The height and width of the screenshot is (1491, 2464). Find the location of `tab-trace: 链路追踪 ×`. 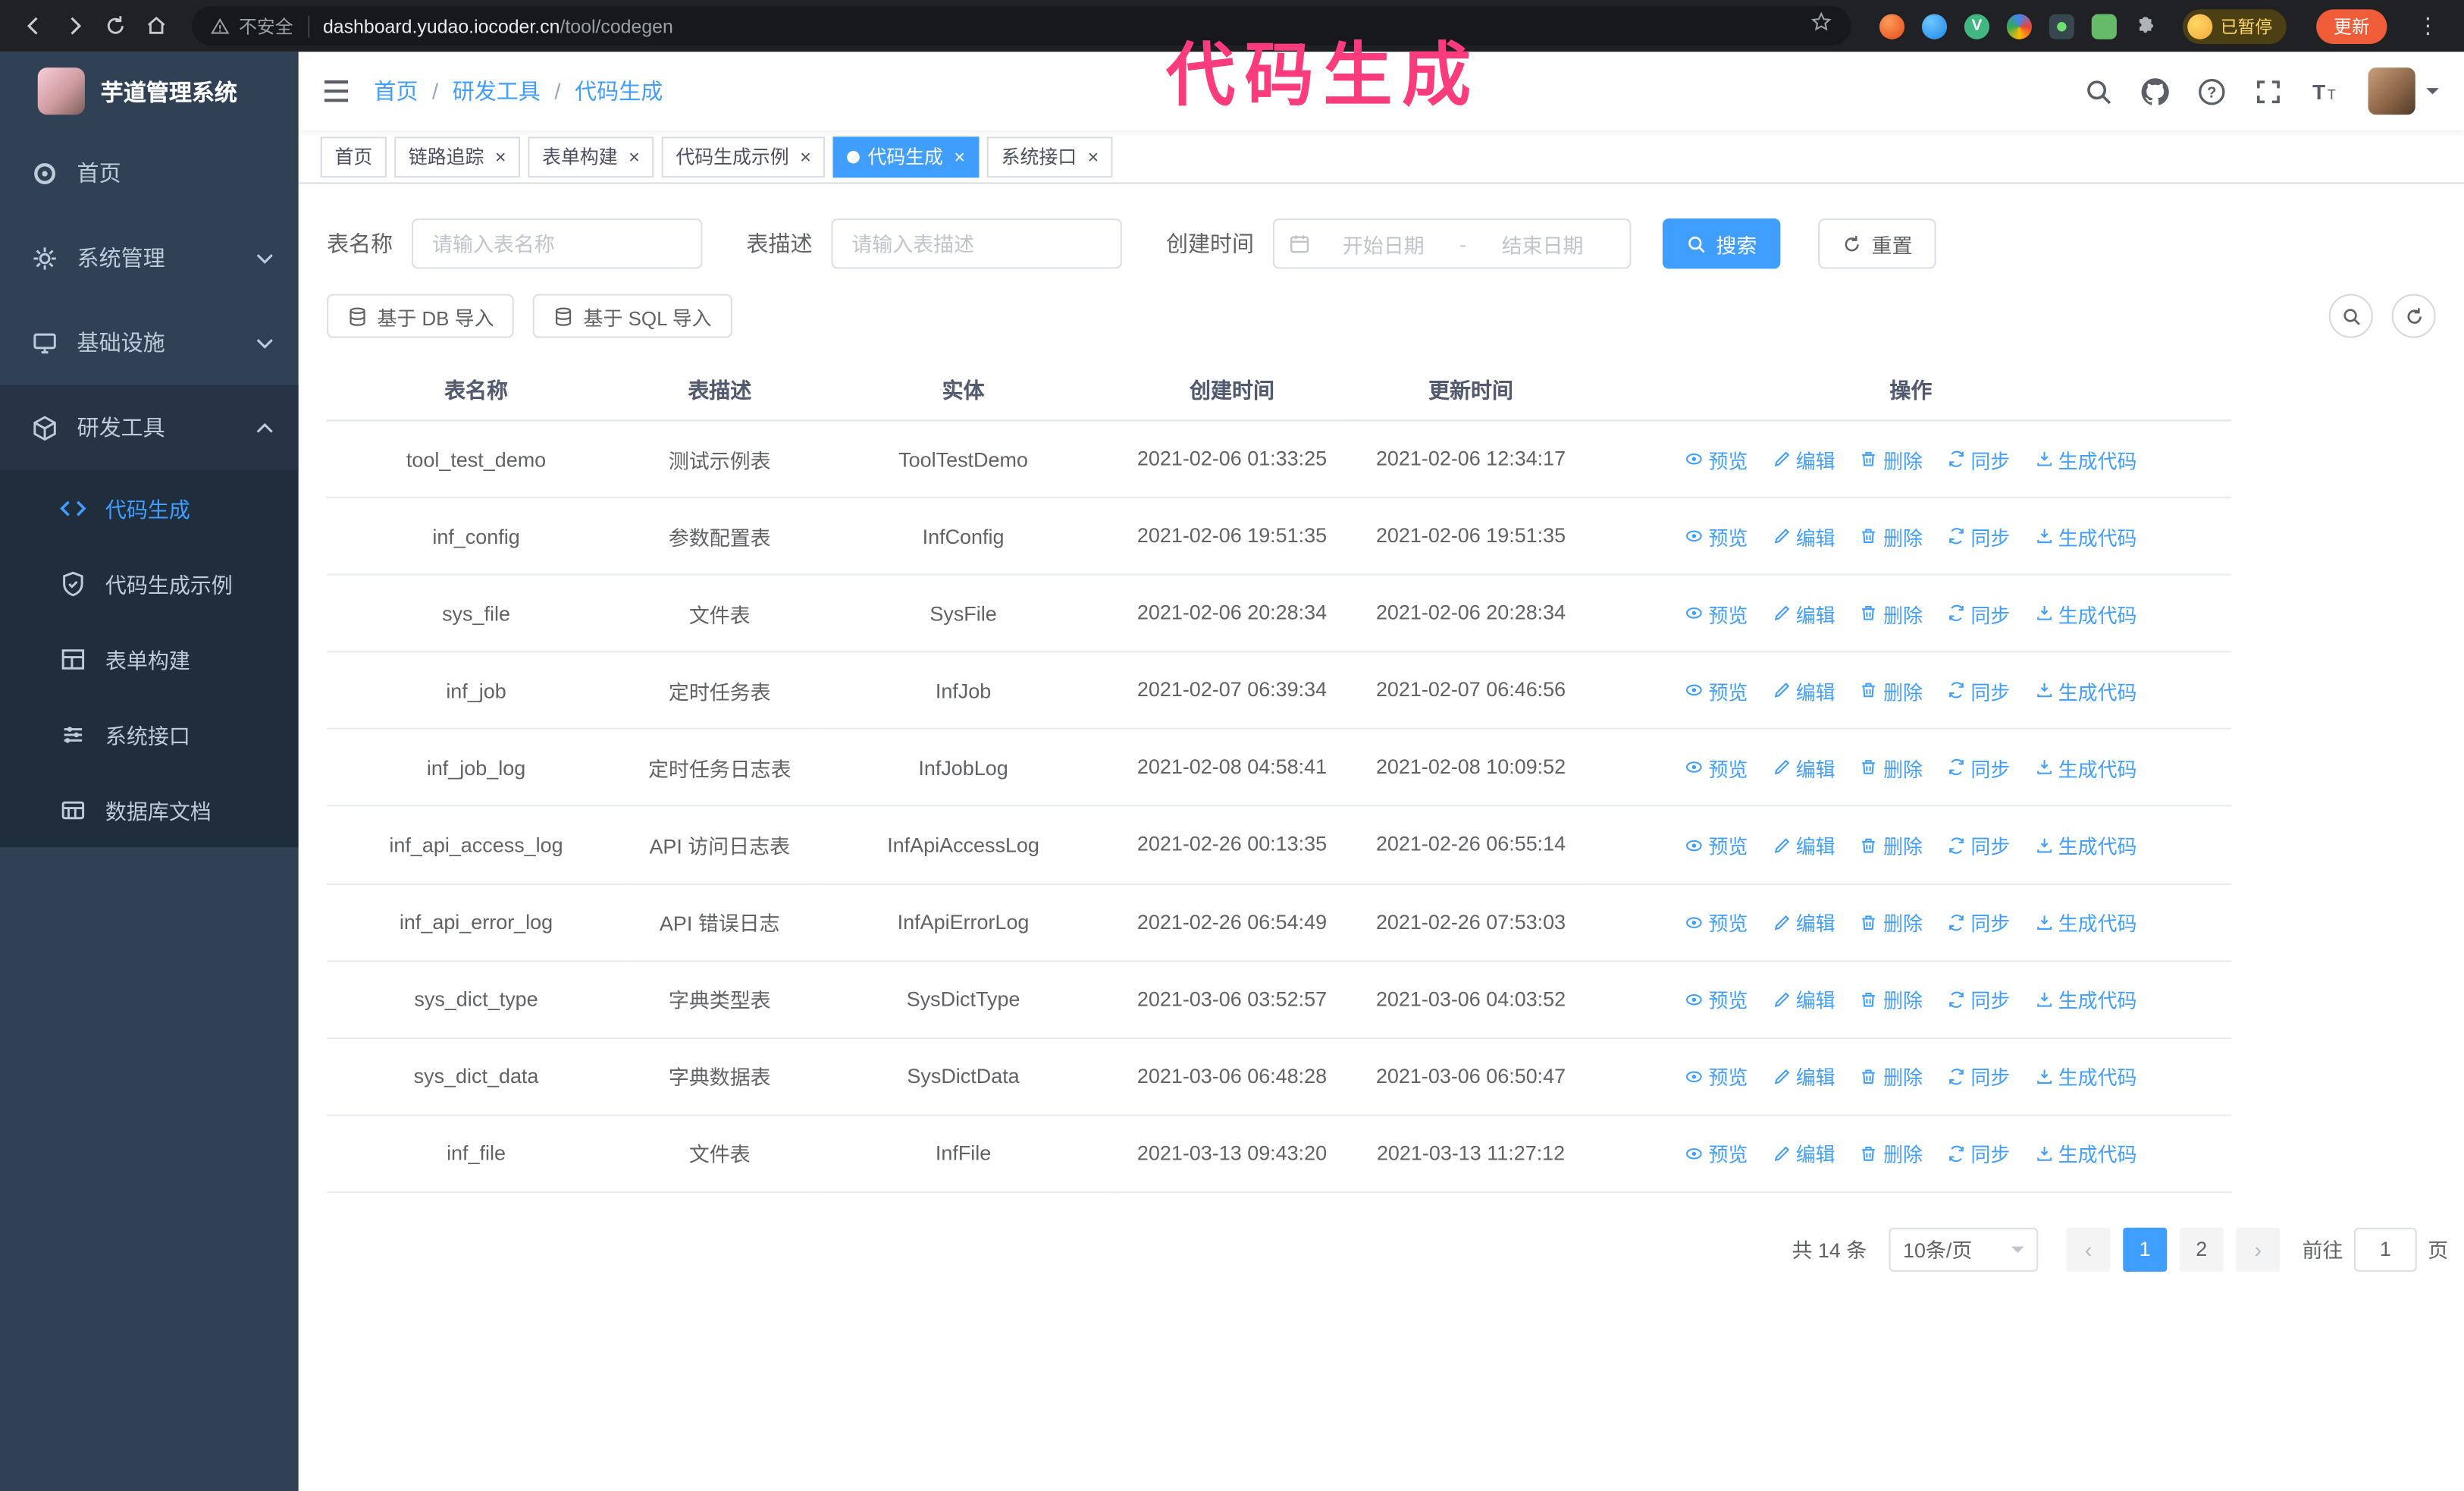

tab-trace: 链路追踪 × is located at coordinates (458, 156).